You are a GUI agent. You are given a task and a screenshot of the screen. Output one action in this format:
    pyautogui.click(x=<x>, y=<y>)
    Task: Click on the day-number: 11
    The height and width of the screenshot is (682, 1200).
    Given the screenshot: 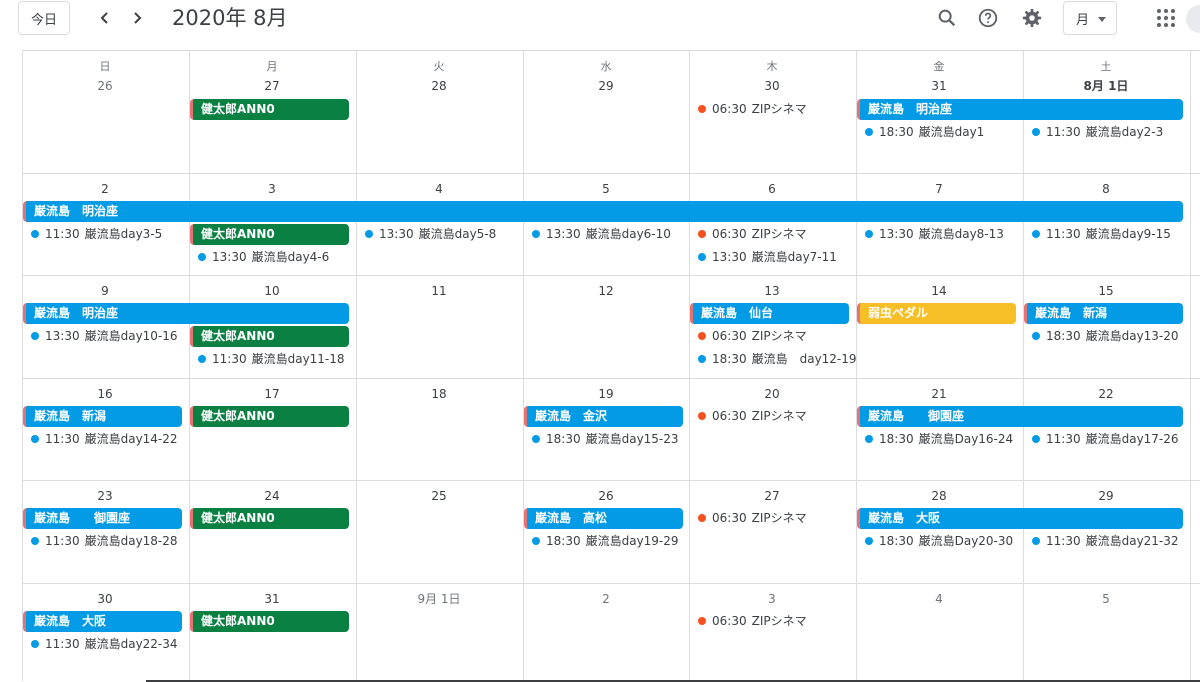 What is the action you would take?
    pyautogui.click(x=439, y=291)
    